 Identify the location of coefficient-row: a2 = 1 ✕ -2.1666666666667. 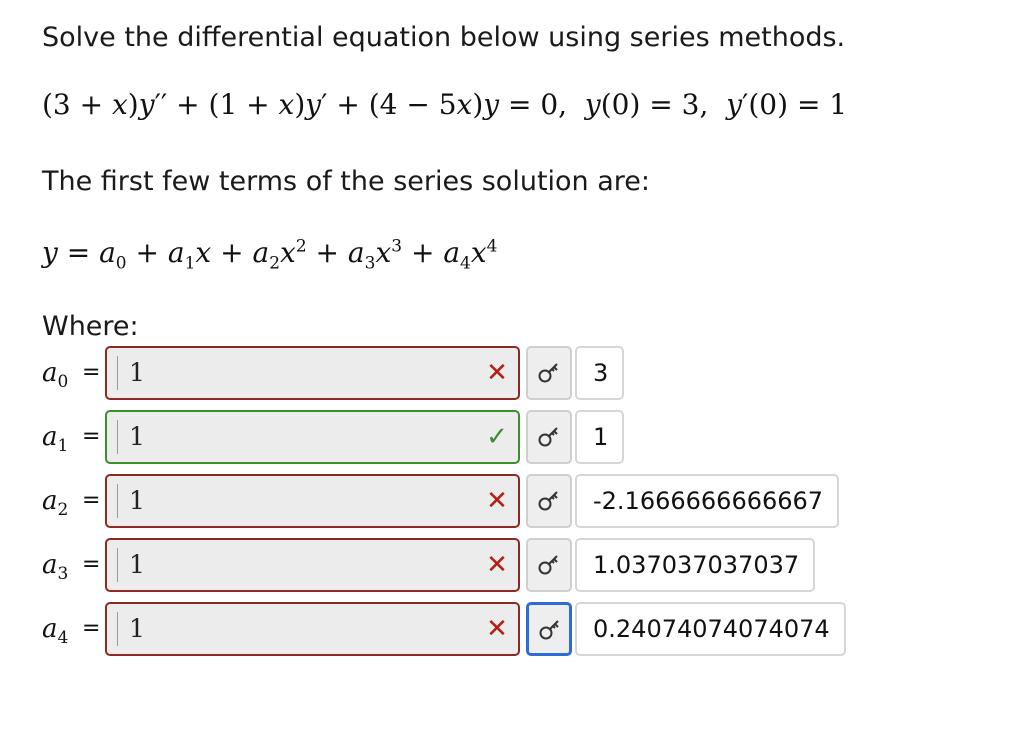
(442, 501).